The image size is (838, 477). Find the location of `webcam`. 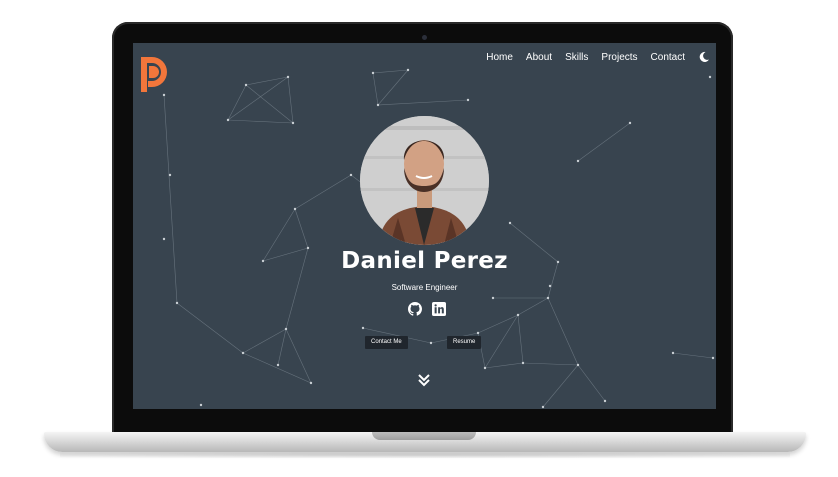

webcam is located at coordinates (424, 37).